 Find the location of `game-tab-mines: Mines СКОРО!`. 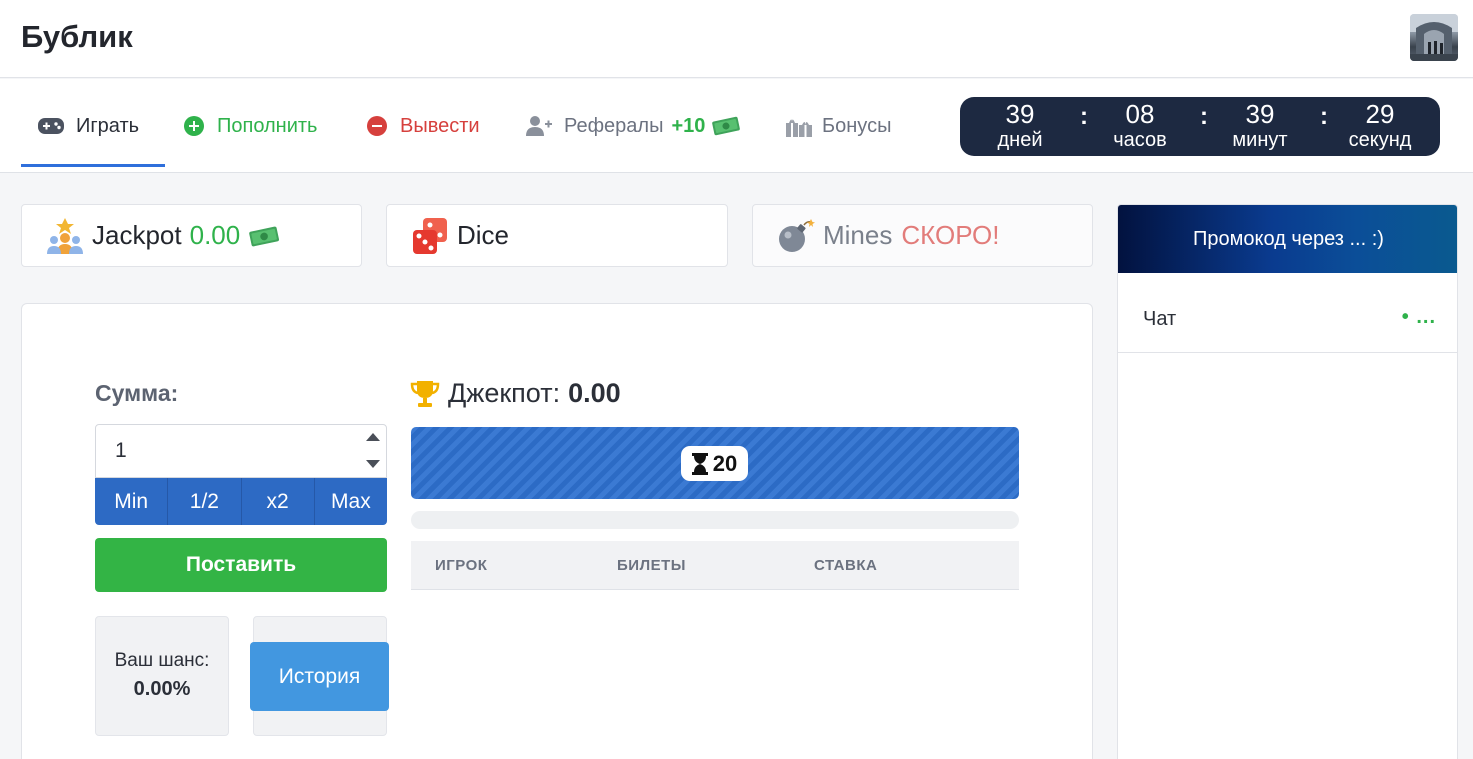

game-tab-mines: Mines СКОРО! is located at coordinates (922, 235).